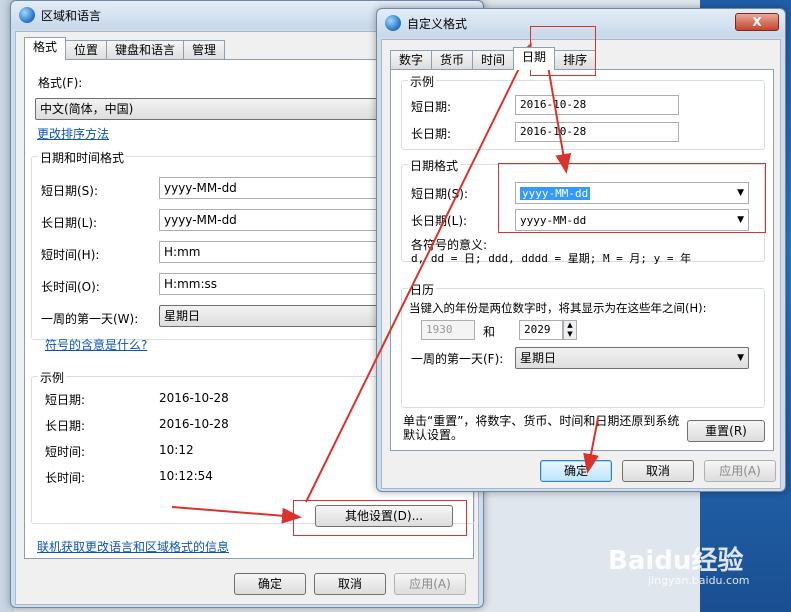 This screenshot has width=791, height=612. I want to click on tab-time: 时间, so click(493, 60).